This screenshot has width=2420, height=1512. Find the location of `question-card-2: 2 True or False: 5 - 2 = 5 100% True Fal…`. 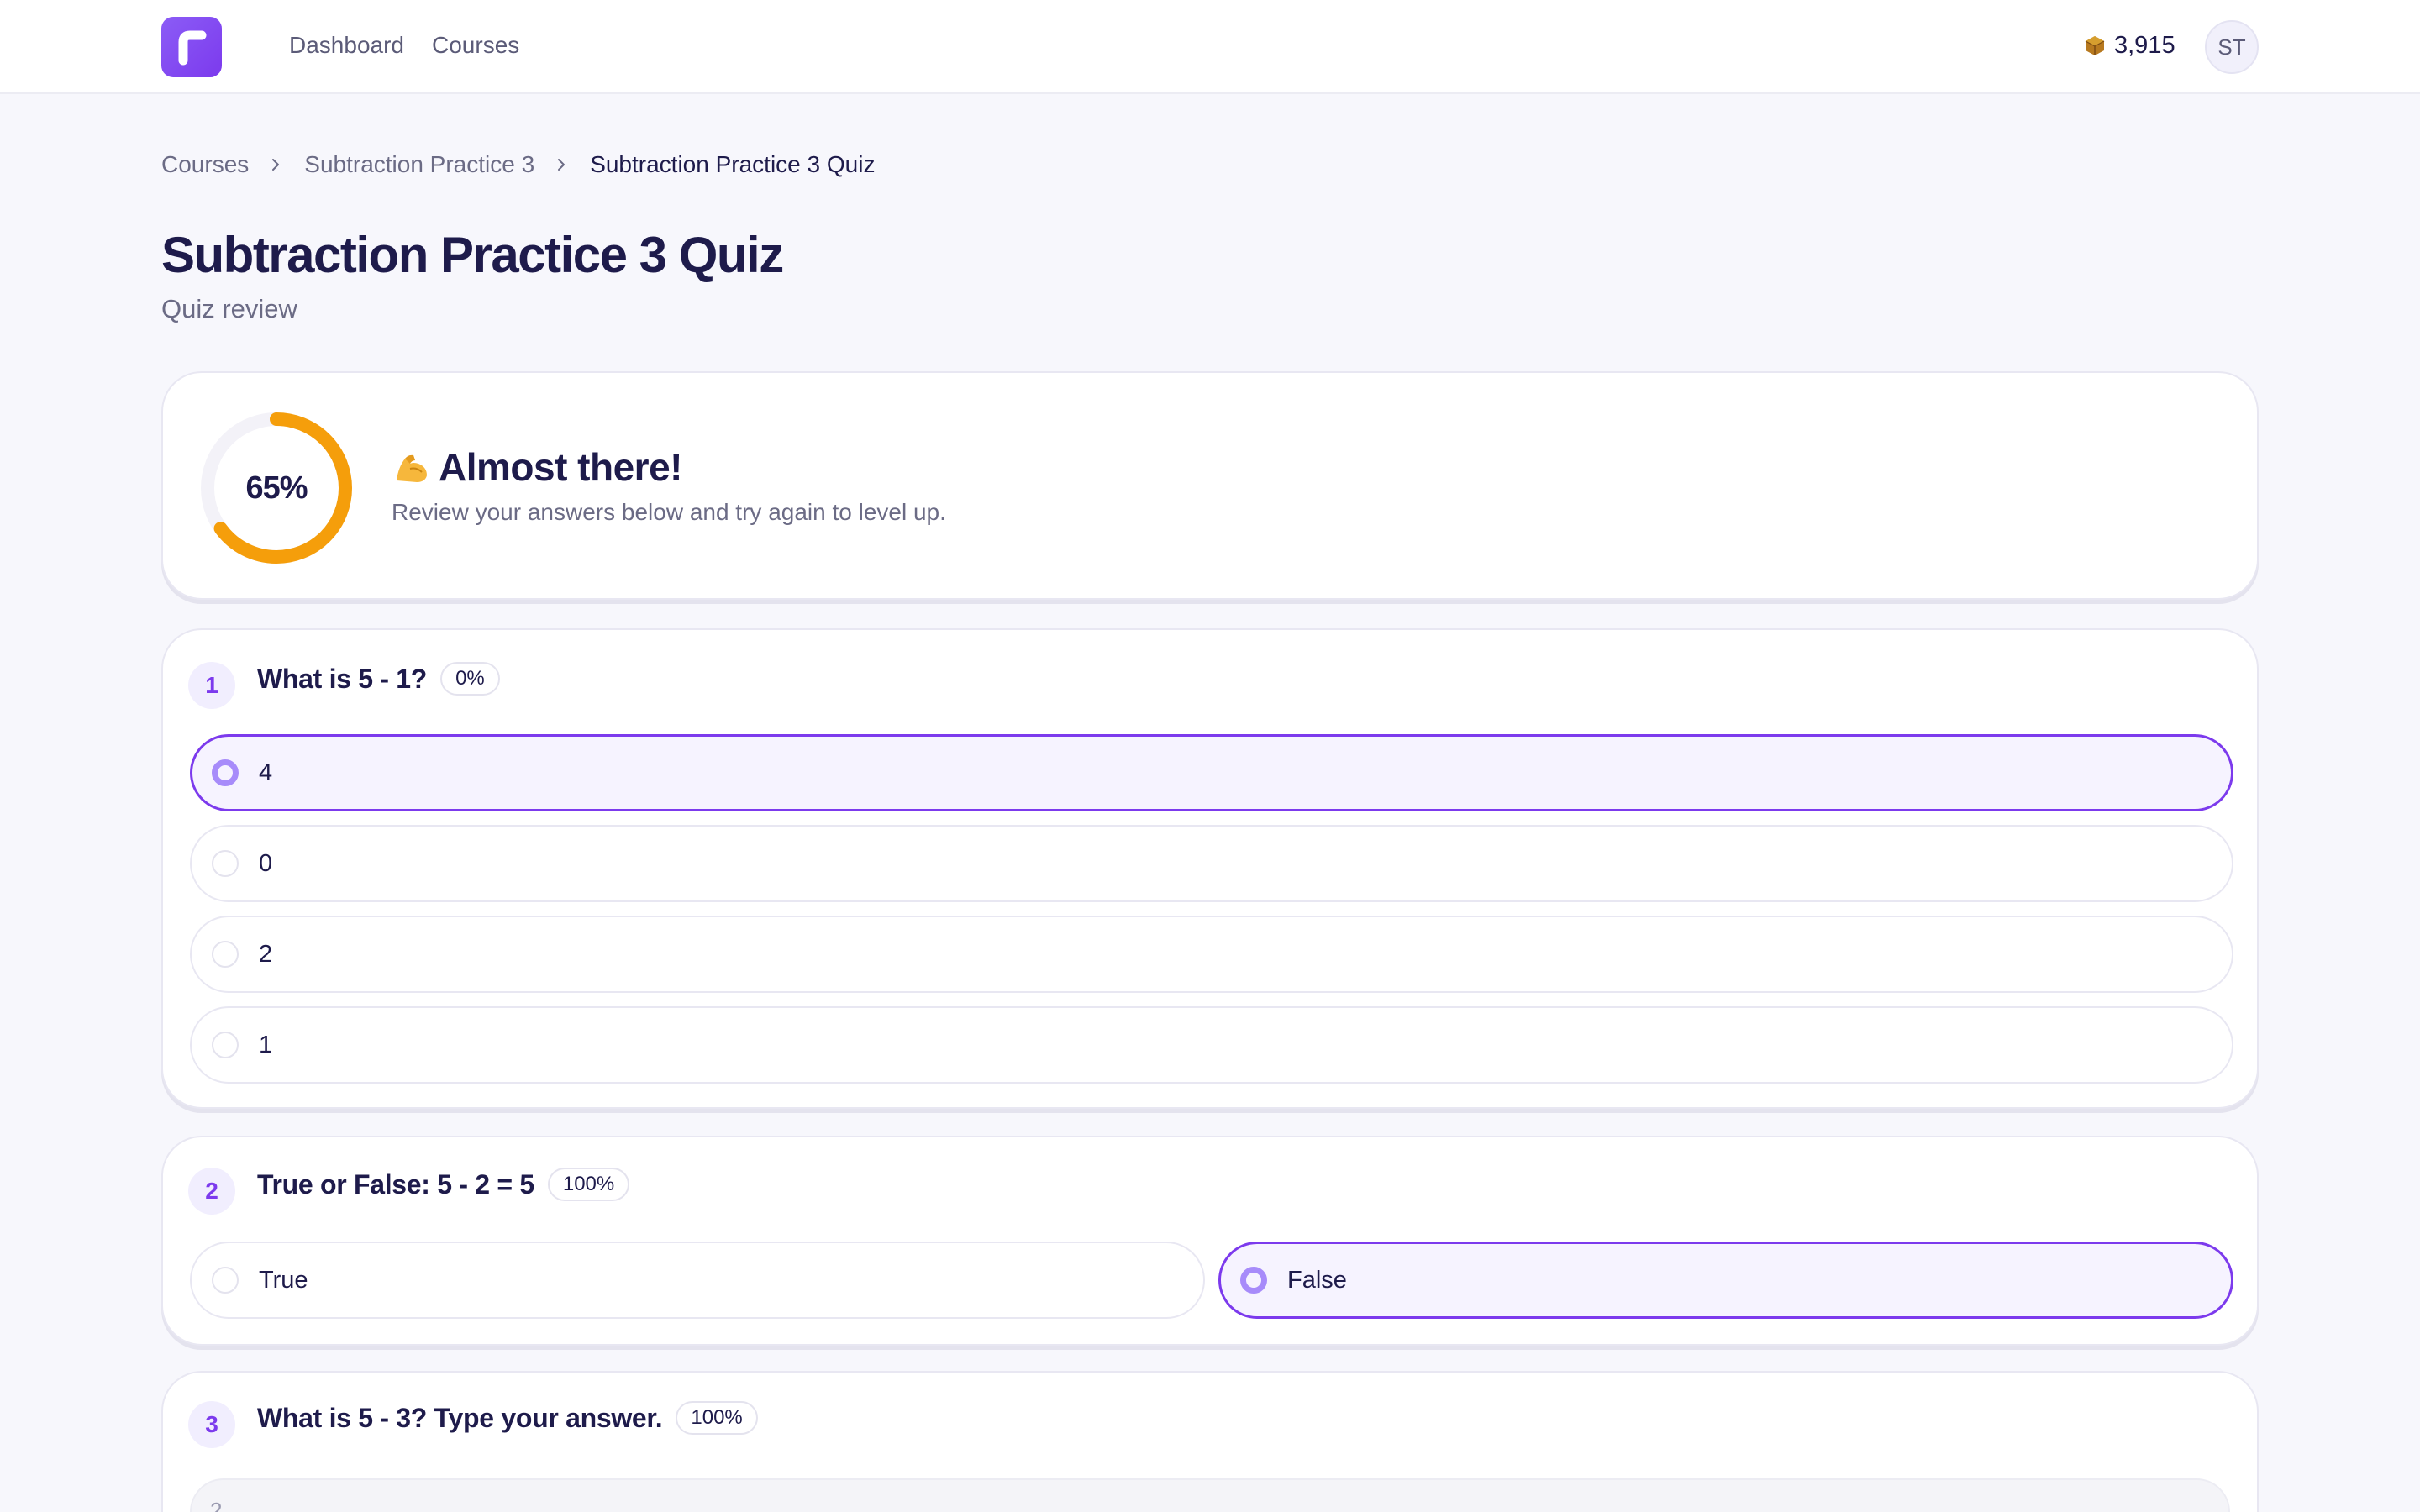

question-card-2: 2 True or False: 5 - 2 = 5 100% True Fal… is located at coordinates (1210, 1241).